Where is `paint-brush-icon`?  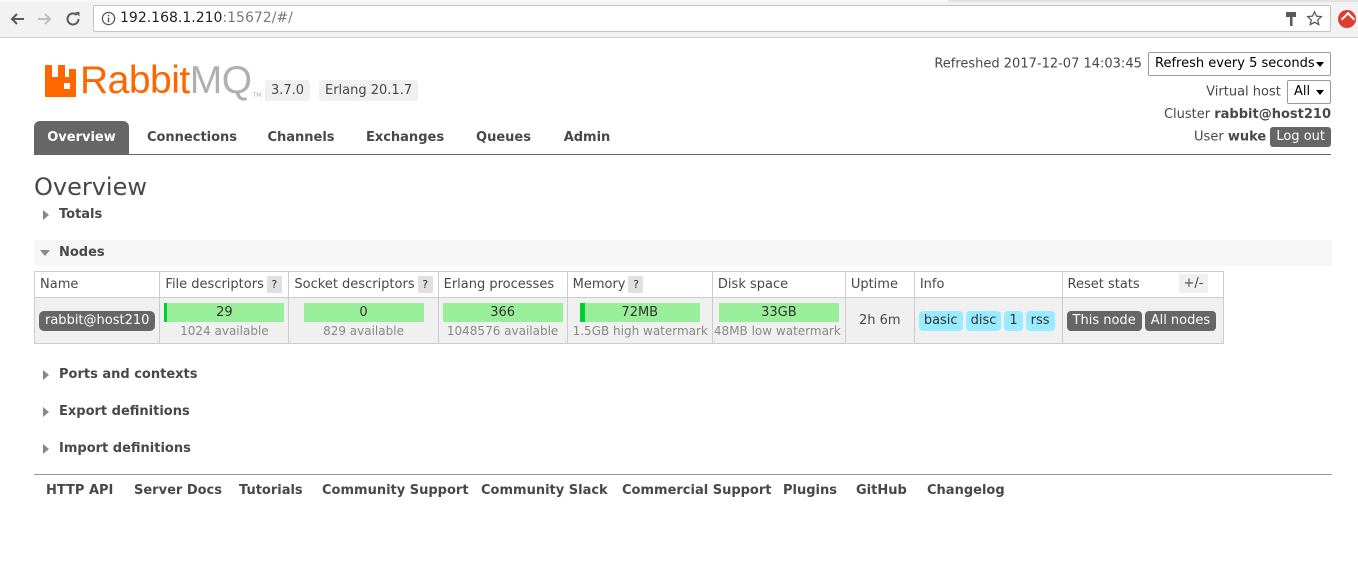 paint-brush-icon is located at coordinates (1291, 19).